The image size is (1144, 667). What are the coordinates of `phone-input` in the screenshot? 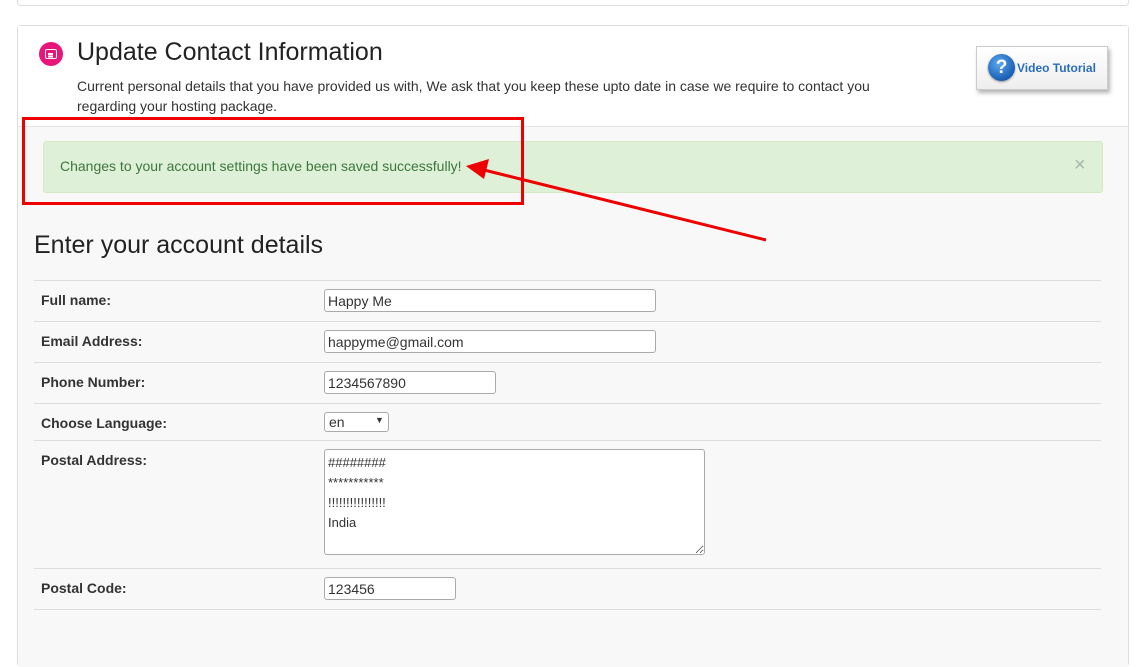 It's located at (410, 382).